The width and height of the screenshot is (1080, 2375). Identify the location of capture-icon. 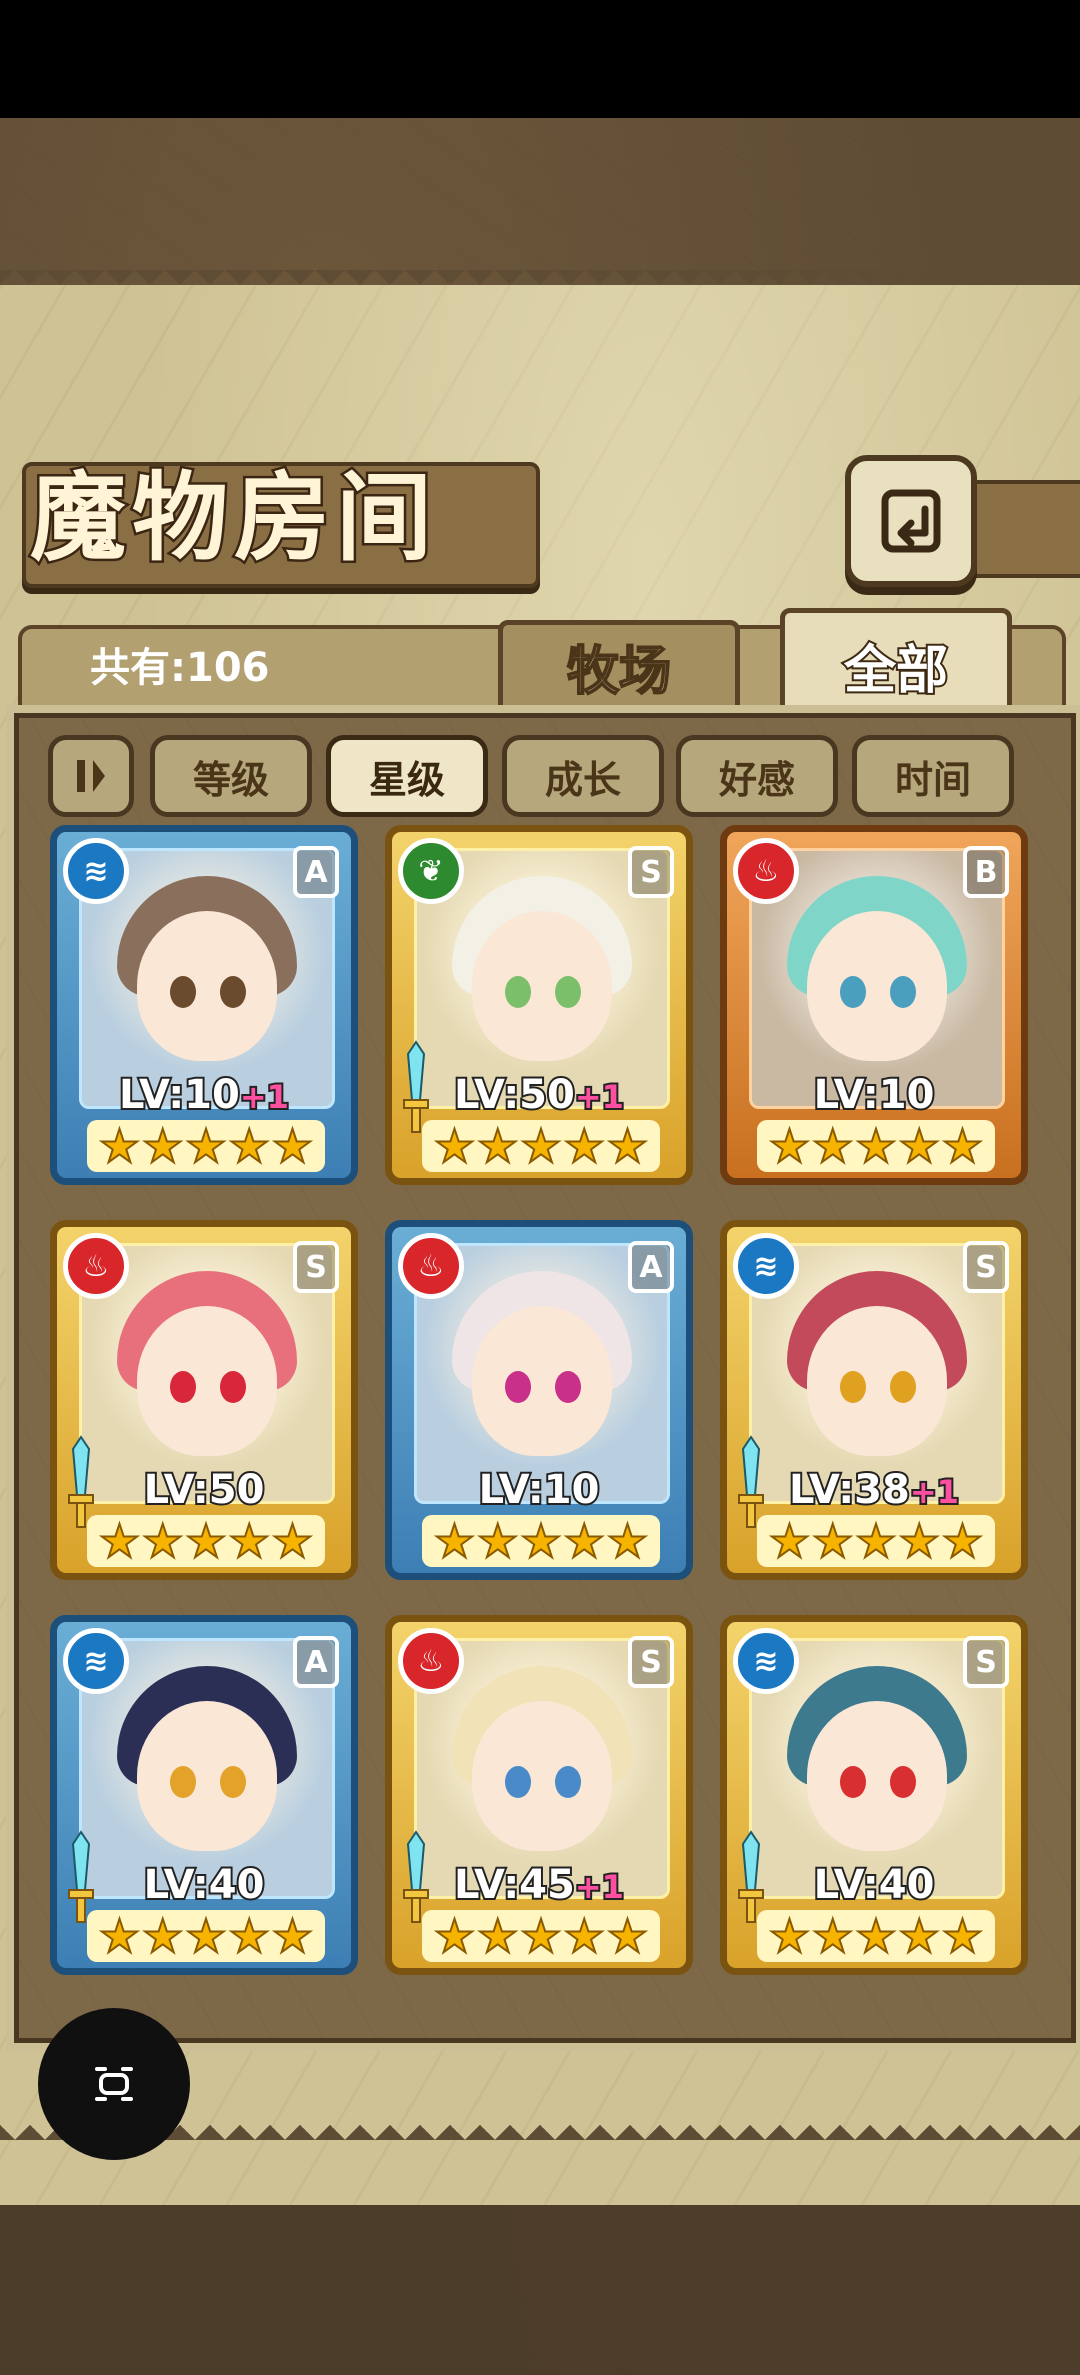
(114, 2084).